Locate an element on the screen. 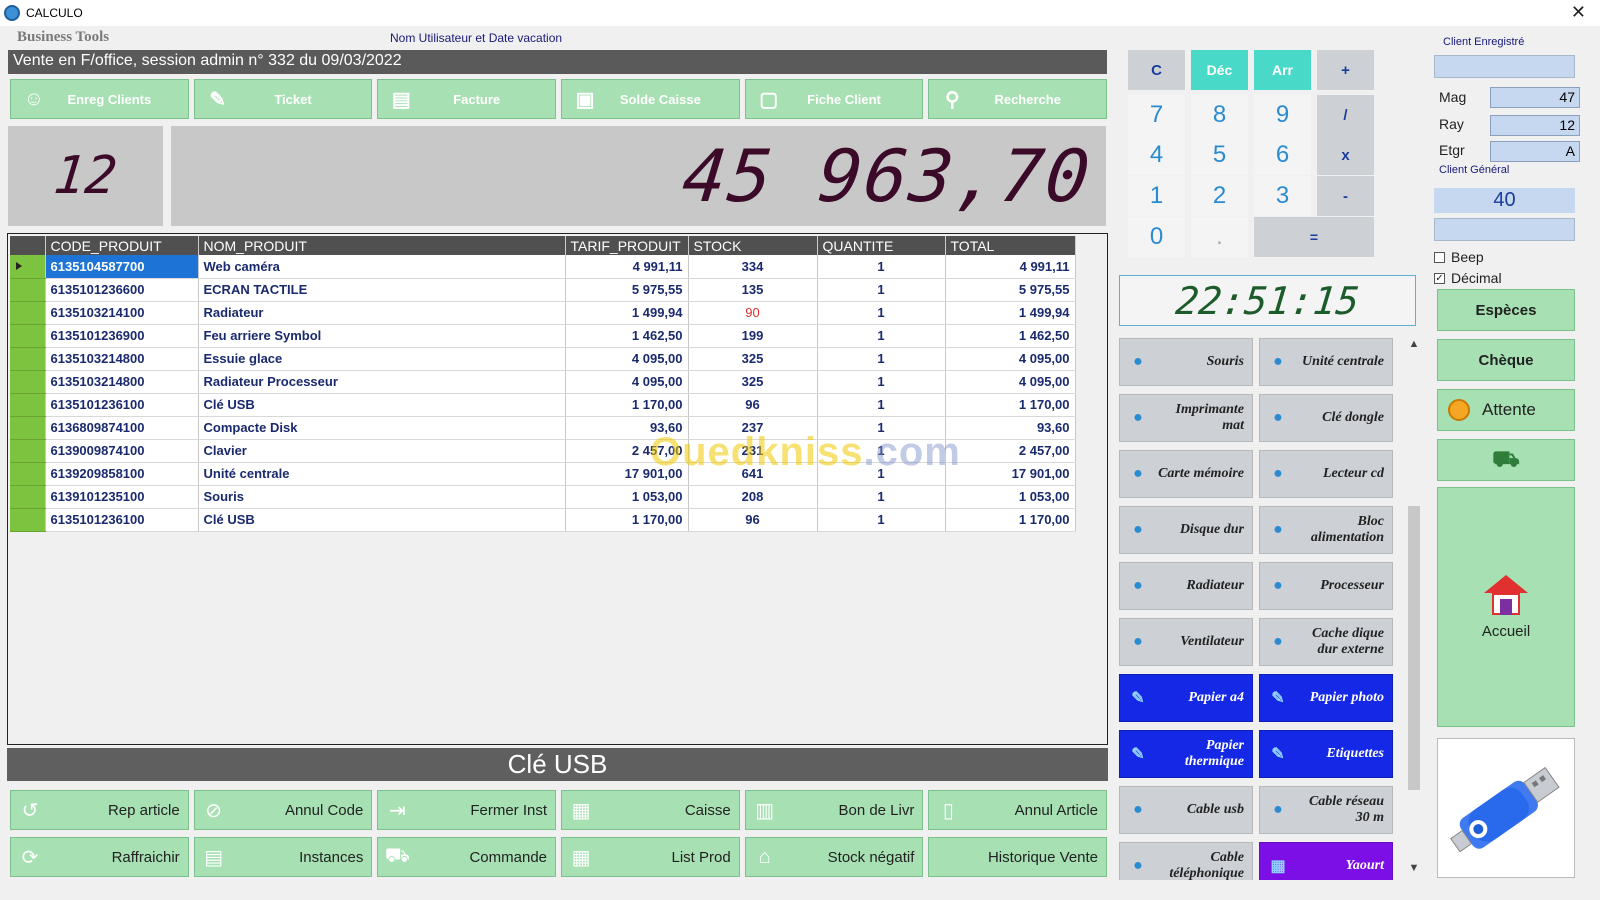  cell-code-produit: 6139101235100 is located at coordinates (122, 497).